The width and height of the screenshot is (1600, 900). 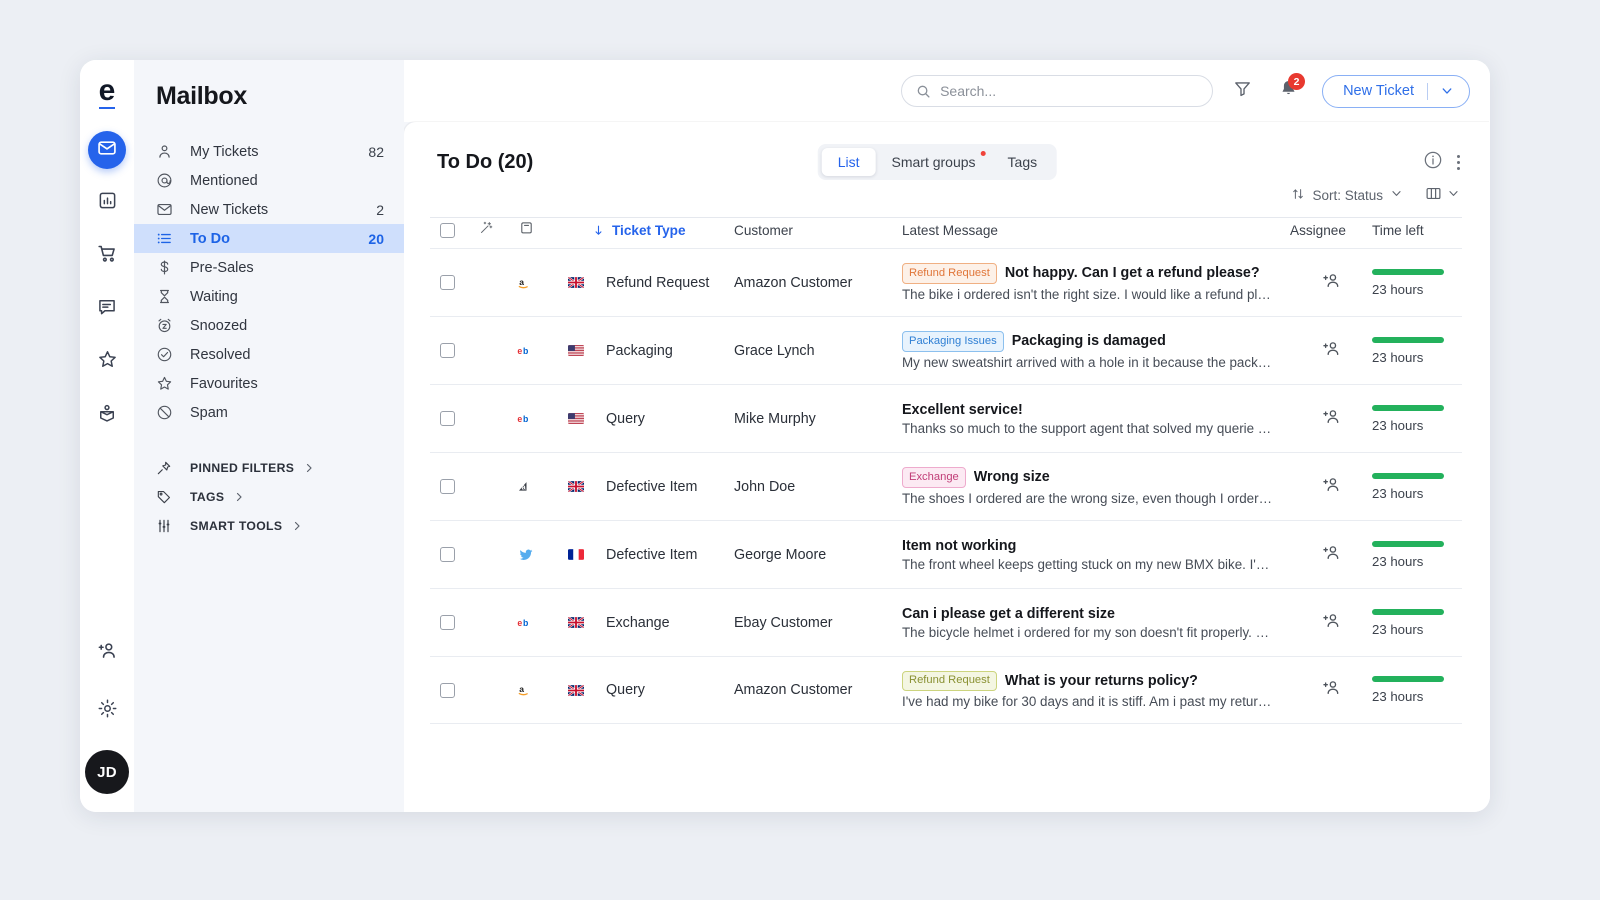 I want to click on channel-column-header, so click(x=526, y=230).